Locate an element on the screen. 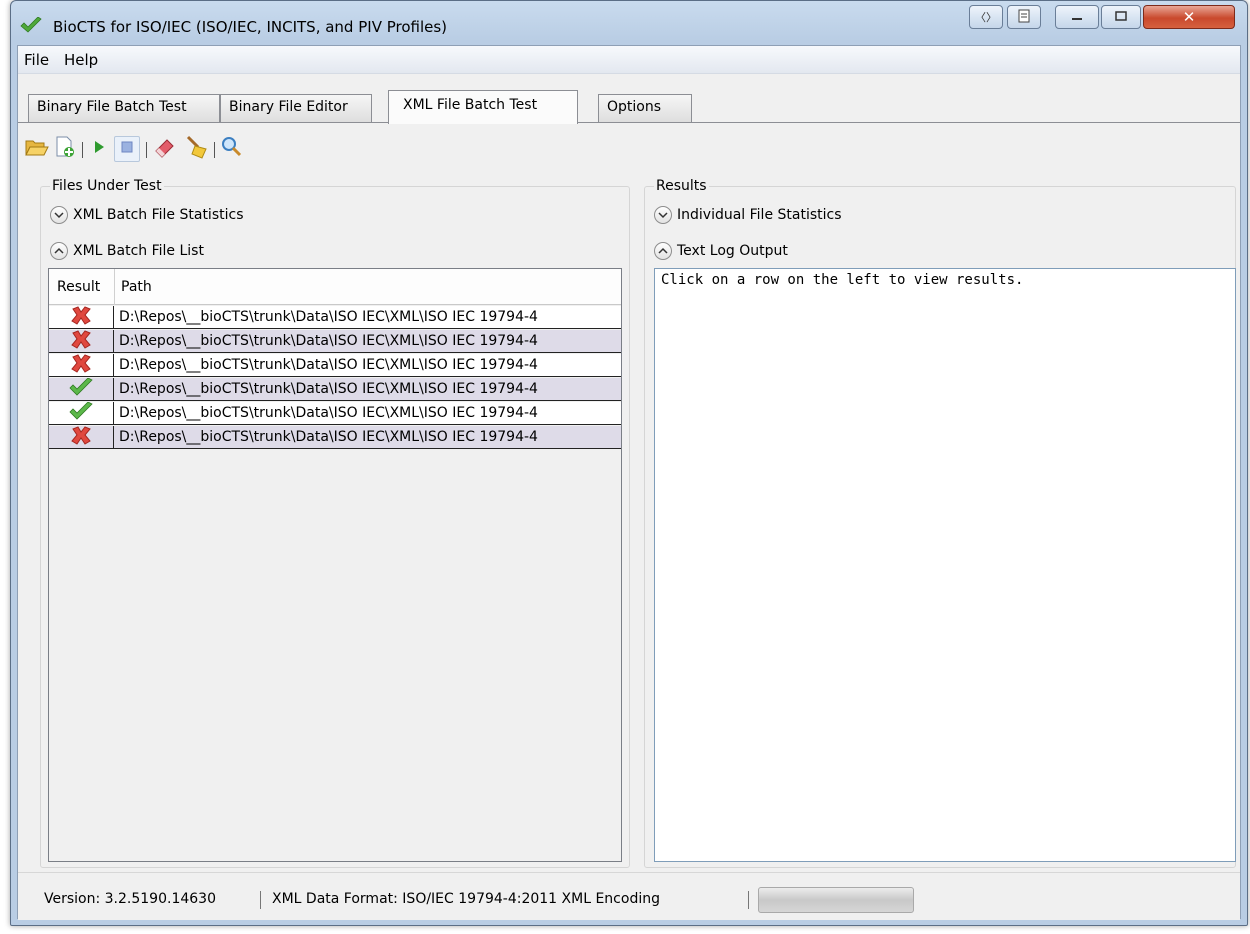 This screenshot has width=1250, height=934. clean-button is located at coordinates (197, 149).